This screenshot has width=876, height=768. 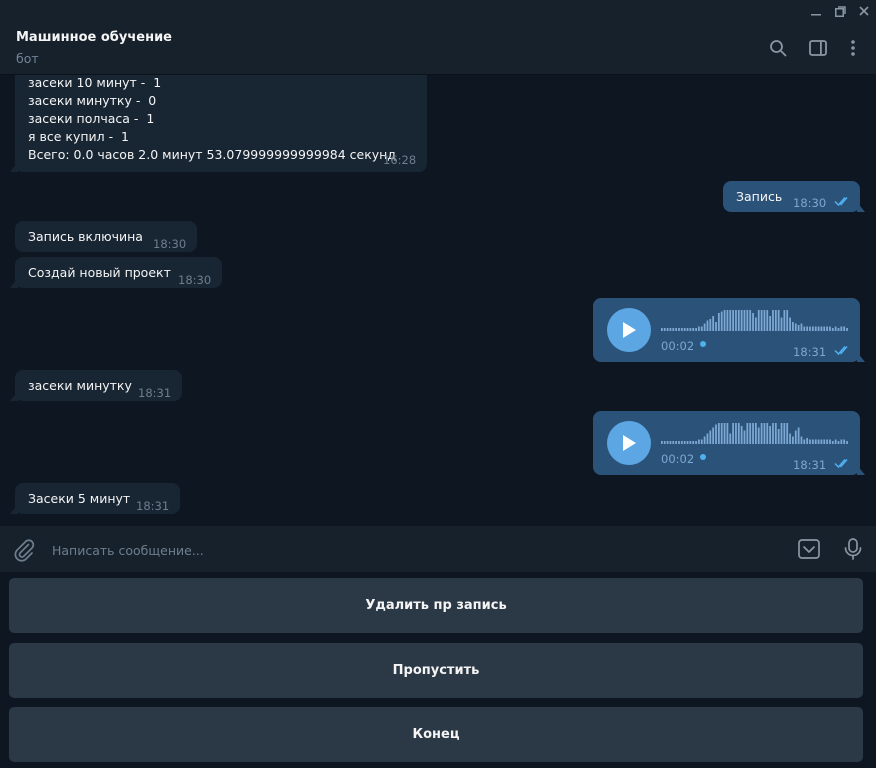 What do you see at coordinates (436, 605) in the screenshot?
I see `delete-last-record-button: Удалить пр запись` at bounding box center [436, 605].